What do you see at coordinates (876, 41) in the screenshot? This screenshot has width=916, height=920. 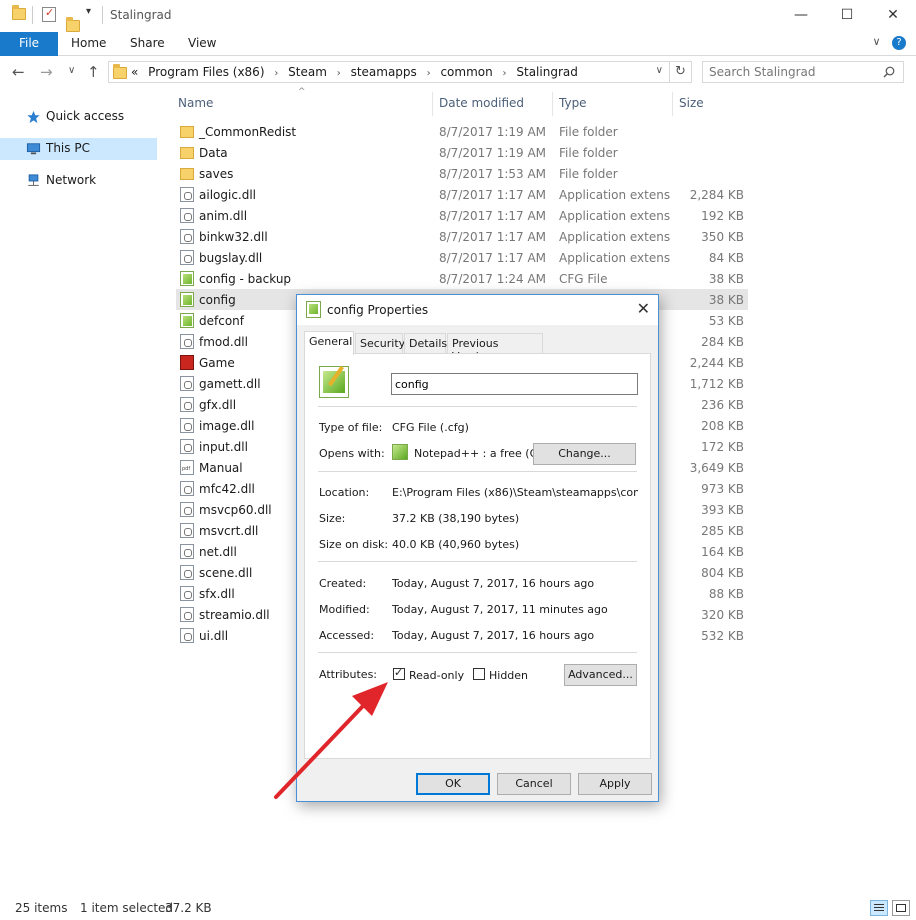 I see `expand-ribbon-icon: ∨` at bounding box center [876, 41].